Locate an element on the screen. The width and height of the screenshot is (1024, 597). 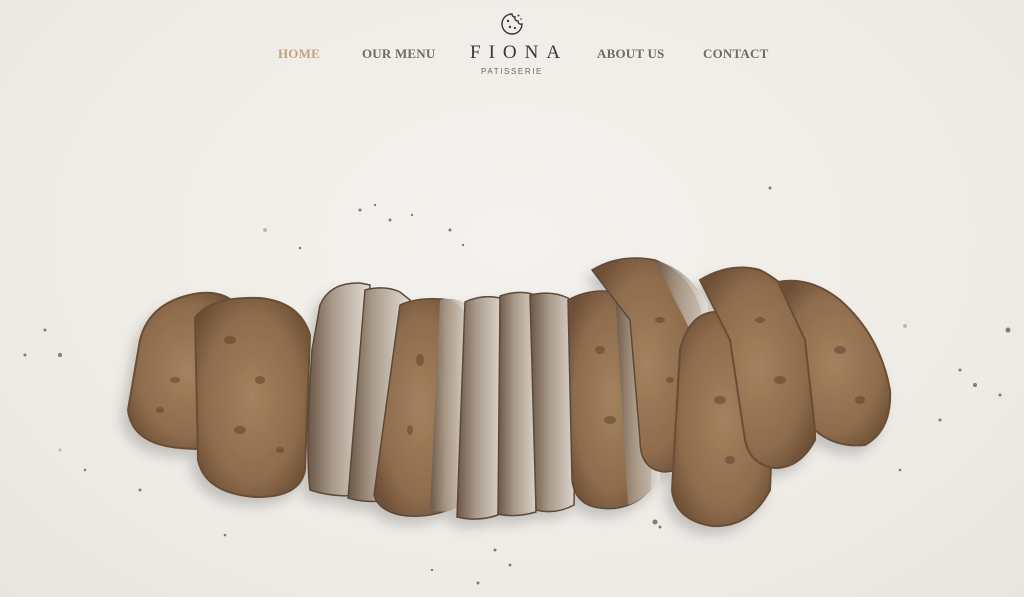
nav-contact-link: CONTACT is located at coordinates (735, 54).